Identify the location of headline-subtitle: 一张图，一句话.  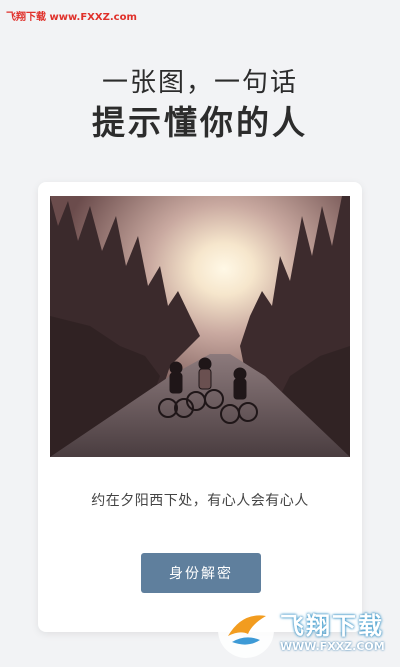
(199, 83).